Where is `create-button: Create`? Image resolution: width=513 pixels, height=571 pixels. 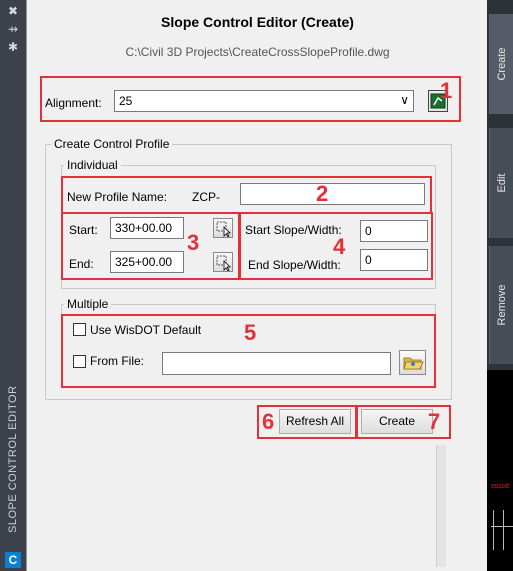
create-button: Create is located at coordinates (397, 421).